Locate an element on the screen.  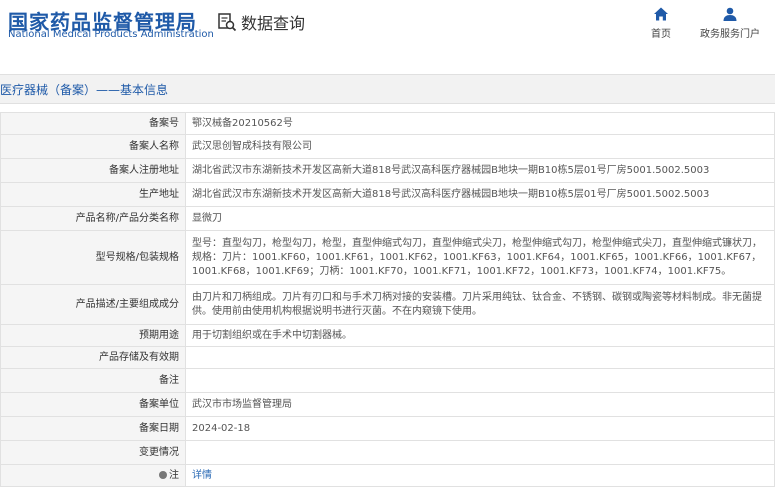
table-row: 备案日期 2024-02-18 is located at coordinates (387, 428).